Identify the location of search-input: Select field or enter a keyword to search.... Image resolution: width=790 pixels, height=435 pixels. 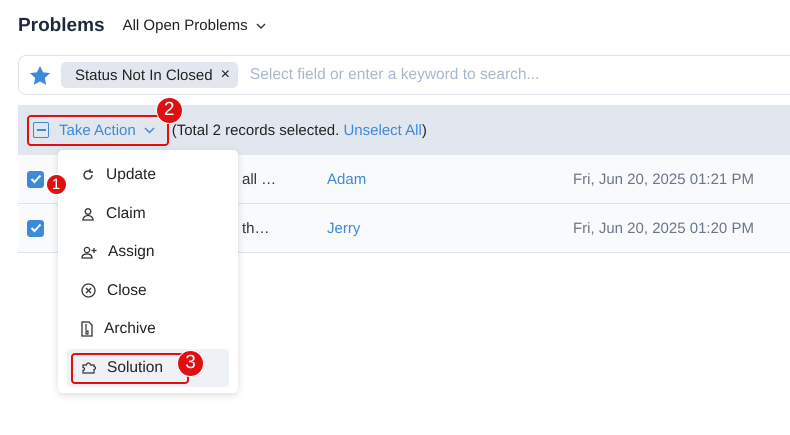
(519, 75).